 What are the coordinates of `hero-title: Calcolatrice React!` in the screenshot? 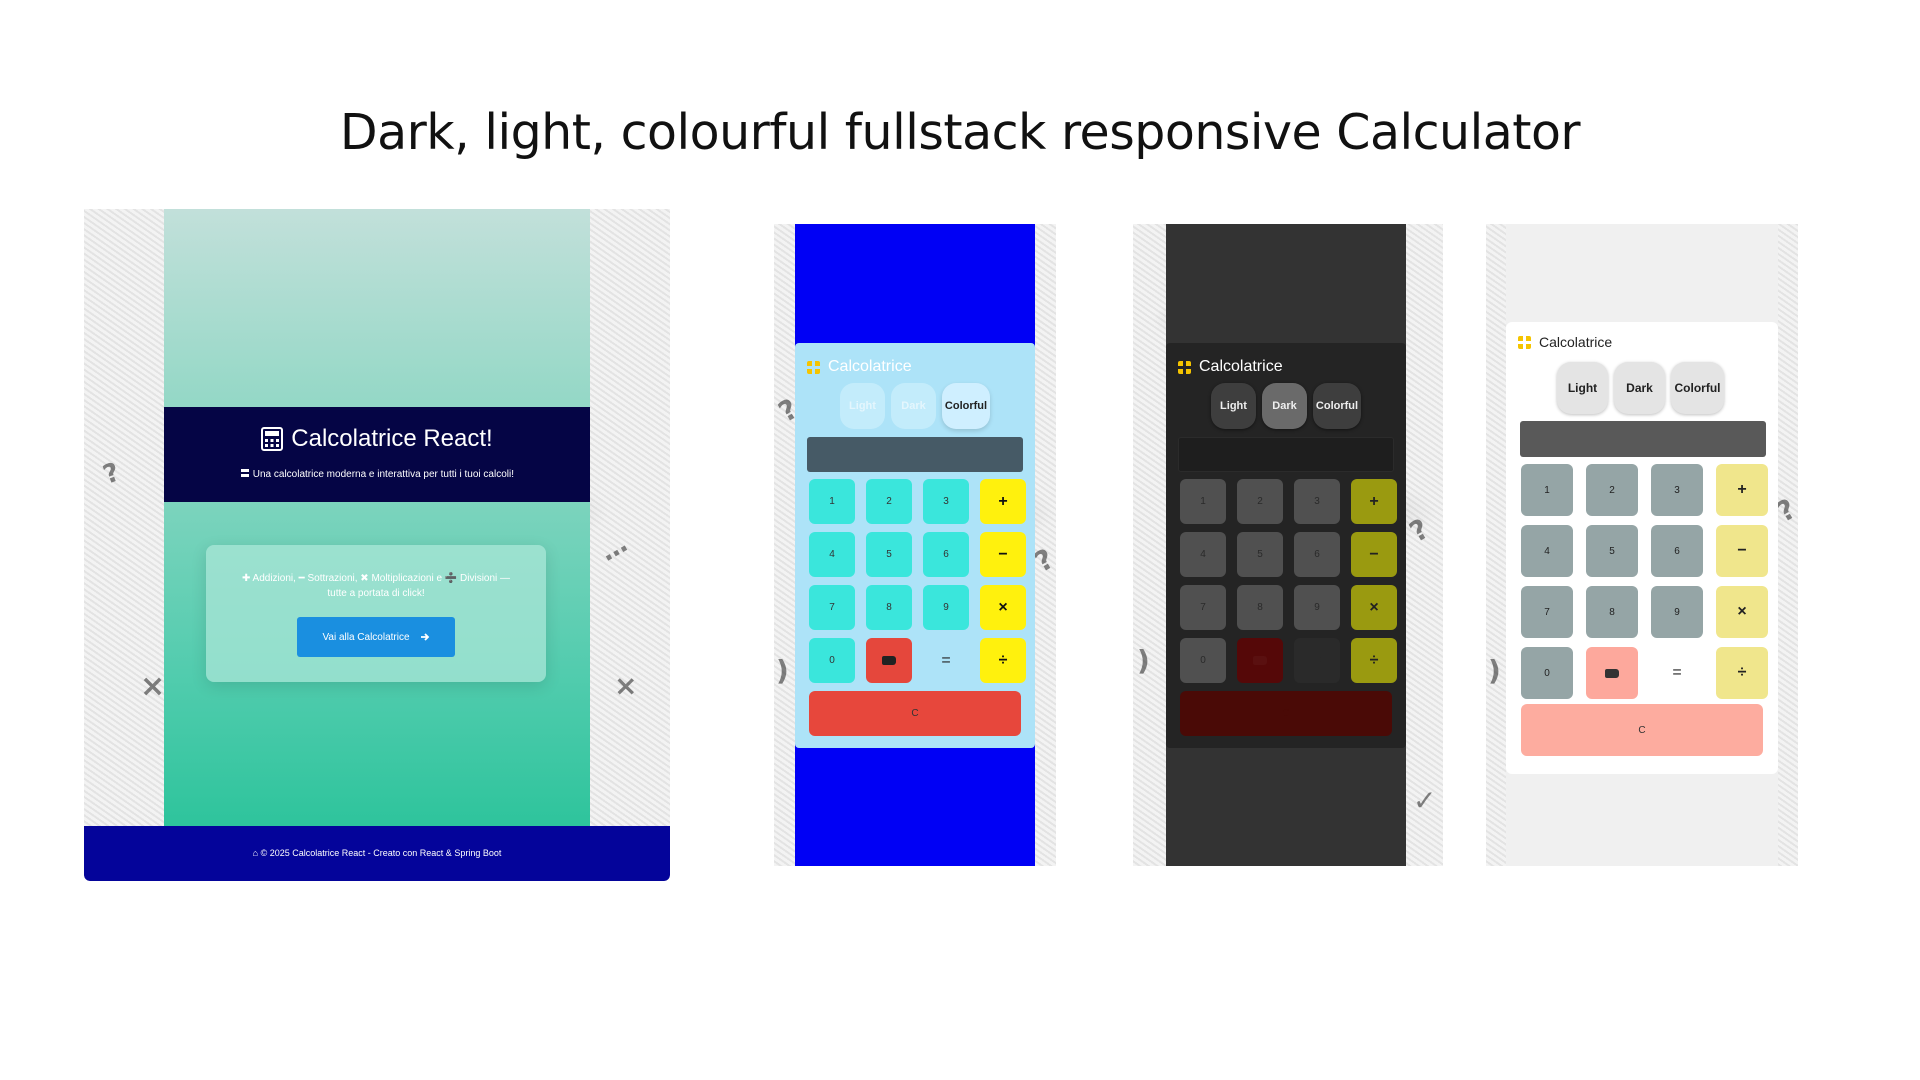 It's located at (377, 439).